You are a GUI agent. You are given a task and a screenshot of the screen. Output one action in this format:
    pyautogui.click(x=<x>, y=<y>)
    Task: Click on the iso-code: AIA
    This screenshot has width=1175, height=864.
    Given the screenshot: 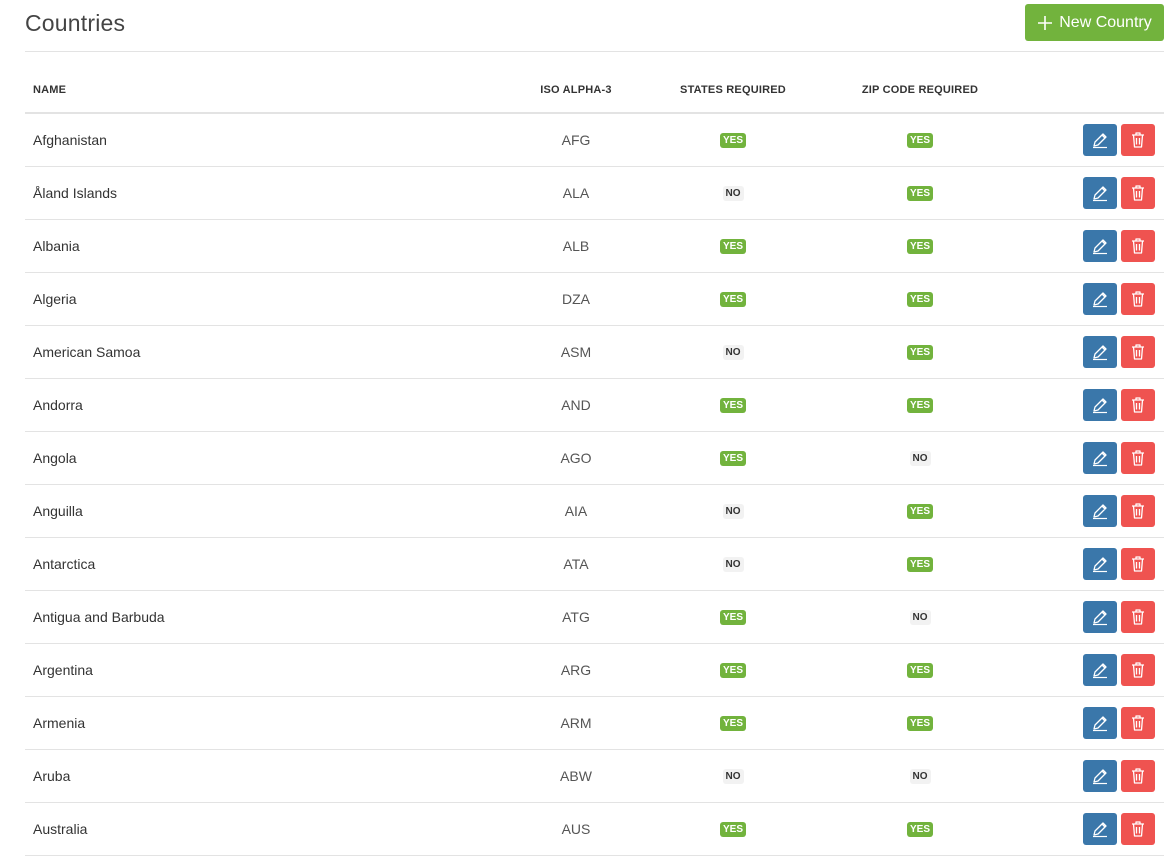 What is the action you would take?
    pyautogui.click(x=576, y=511)
    